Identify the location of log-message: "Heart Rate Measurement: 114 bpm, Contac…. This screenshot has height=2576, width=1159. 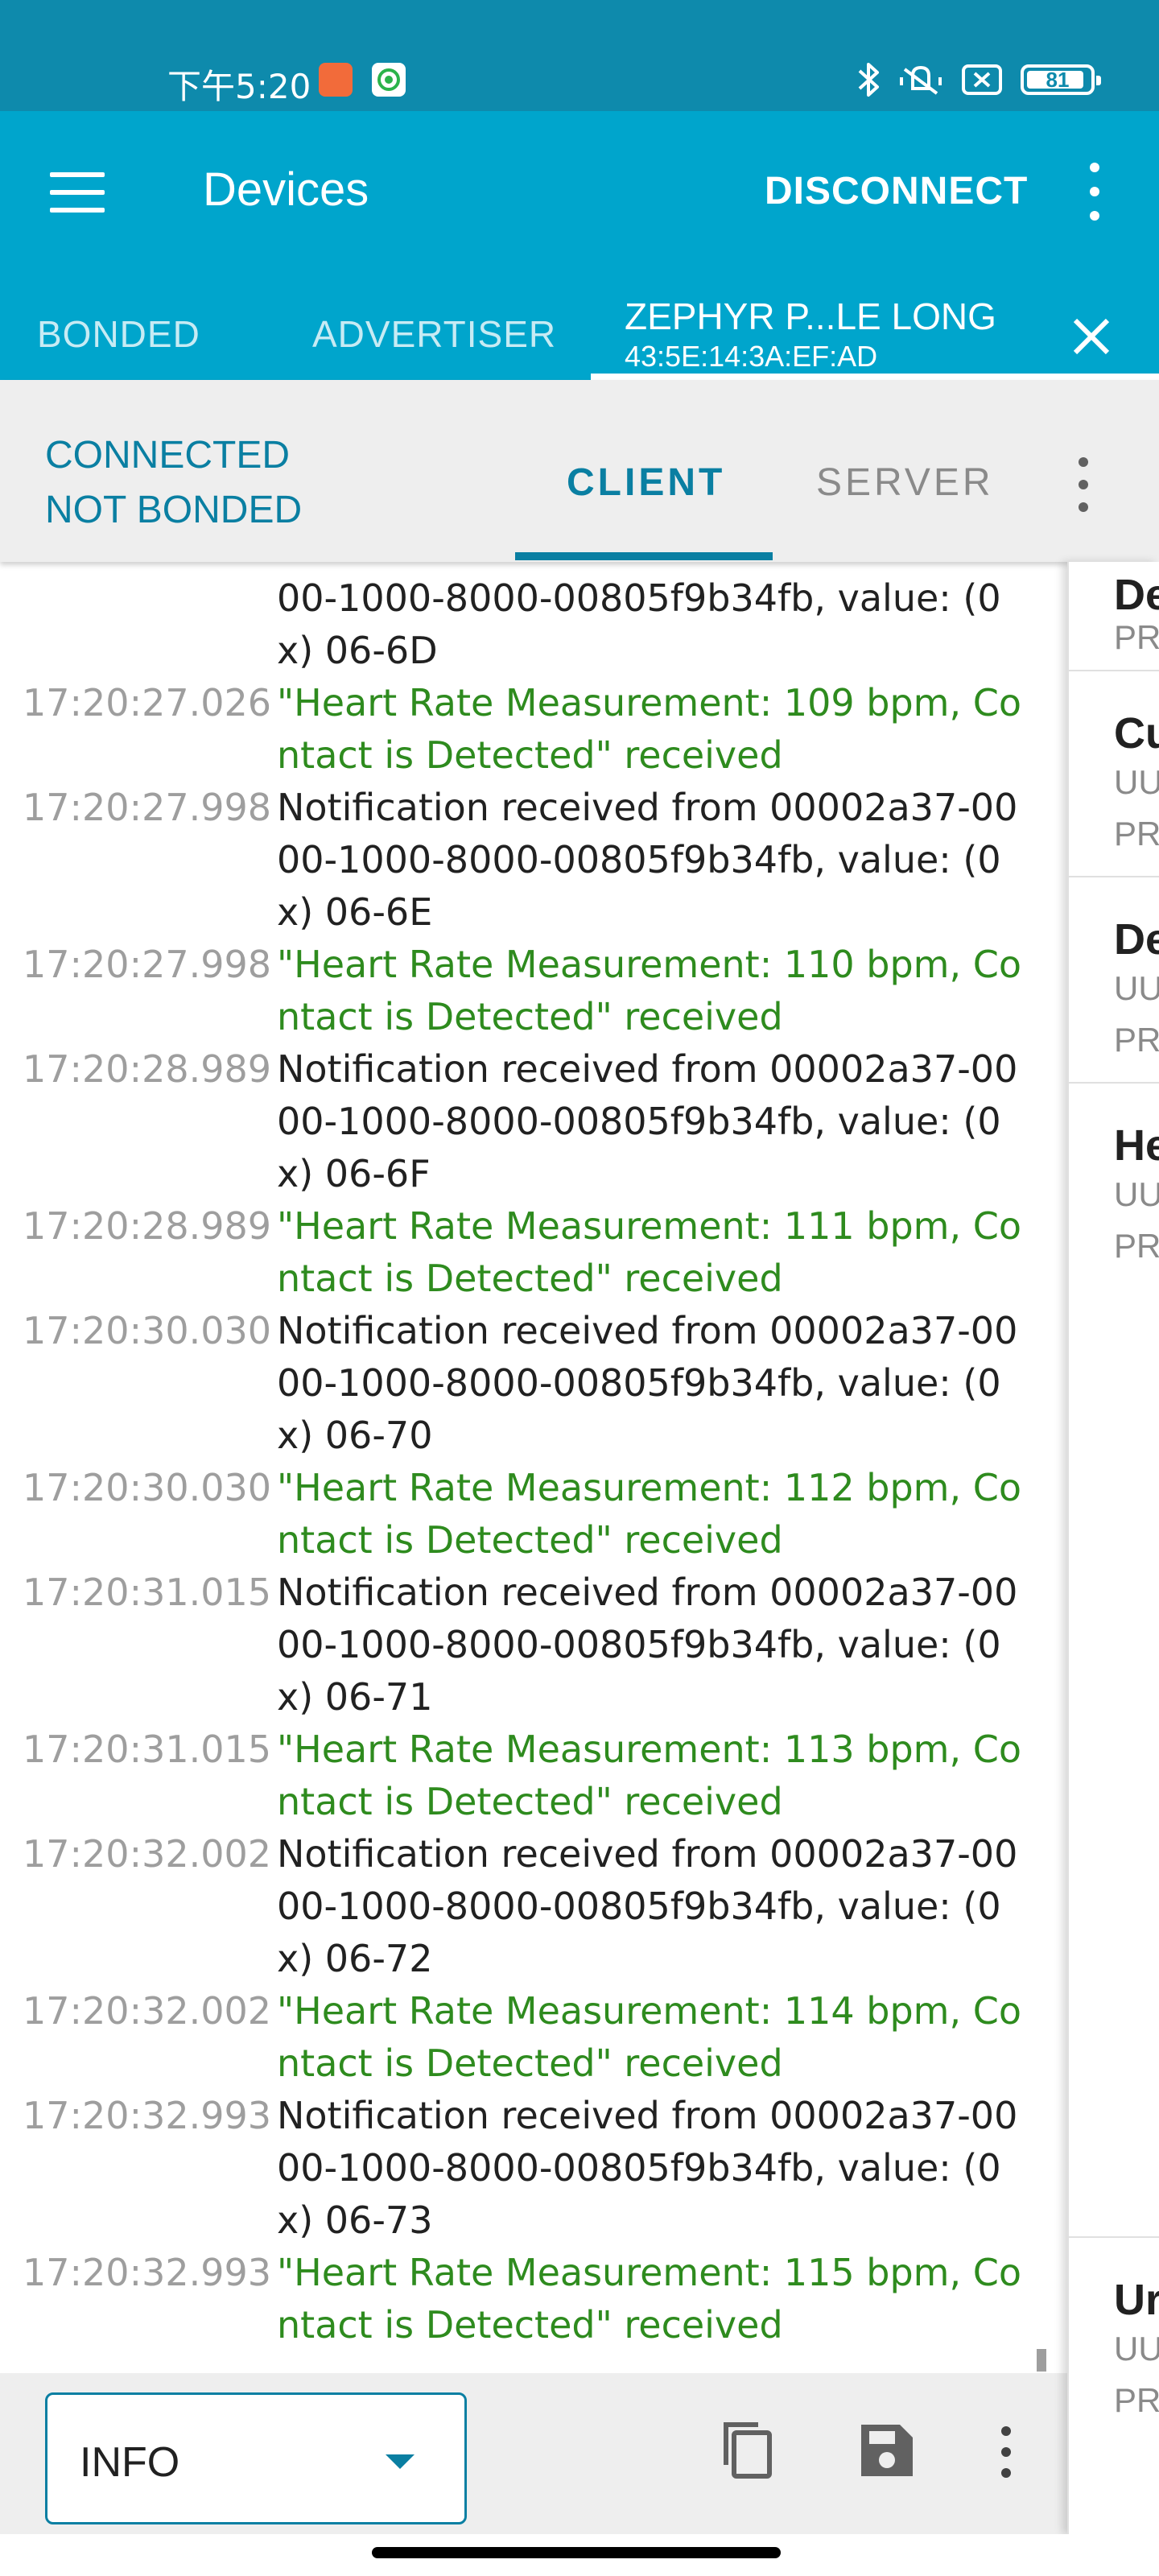
(649, 2037).